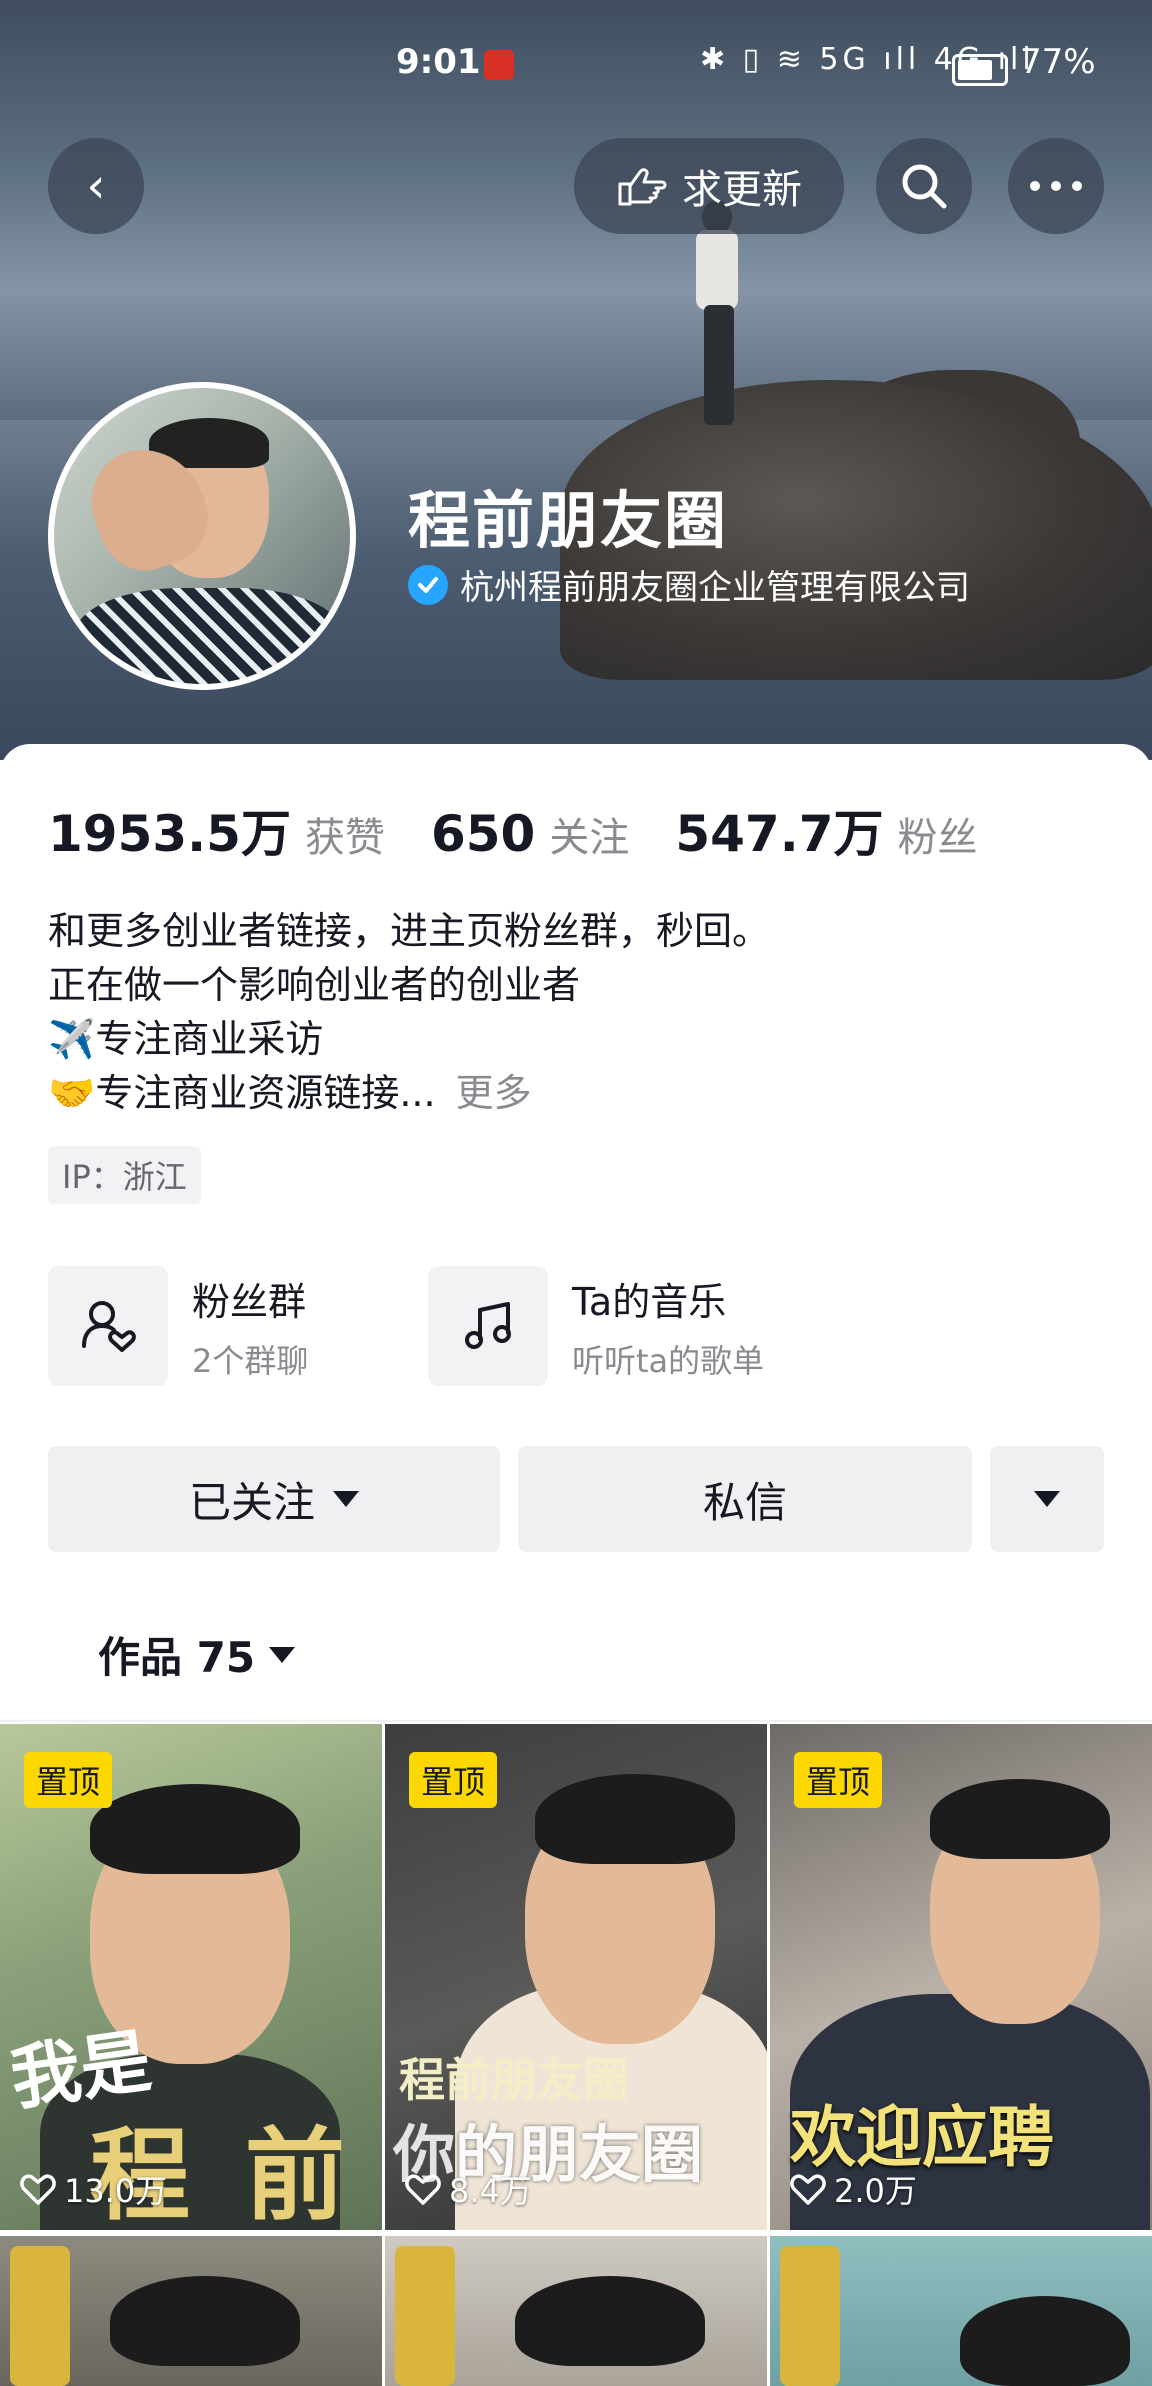 Image resolution: width=1152 pixels, height=2386 pixels. Describe the element at coordinates (514, 2080) in the screenshot. I see `video-caption: 程前朋友圈` at that location.